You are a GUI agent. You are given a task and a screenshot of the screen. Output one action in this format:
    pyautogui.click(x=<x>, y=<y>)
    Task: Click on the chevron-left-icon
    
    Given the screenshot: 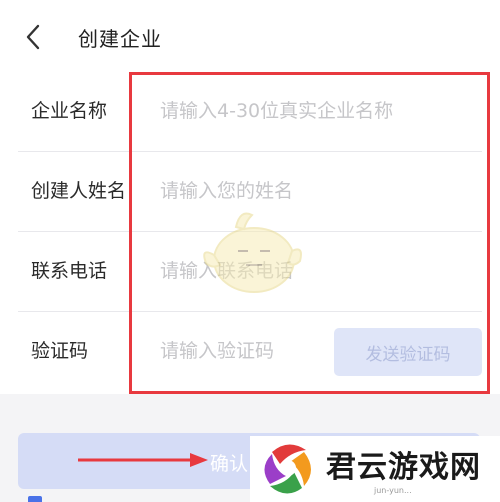 What is the action you would take?
    pyautogui.click(x=33, y=37)
    